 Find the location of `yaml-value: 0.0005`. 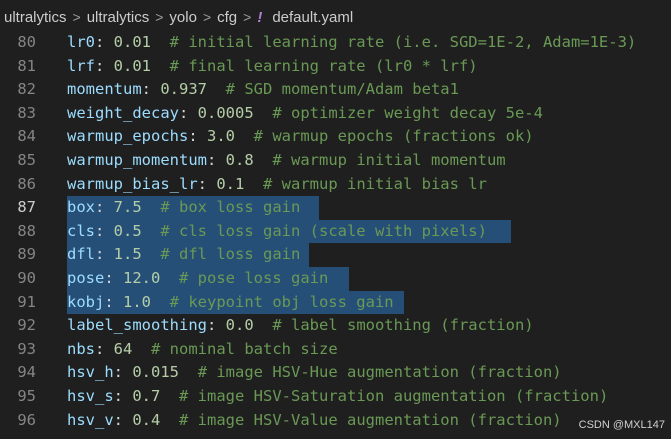

yaml-value: 0.0005 is located at coordinates (225, 112).